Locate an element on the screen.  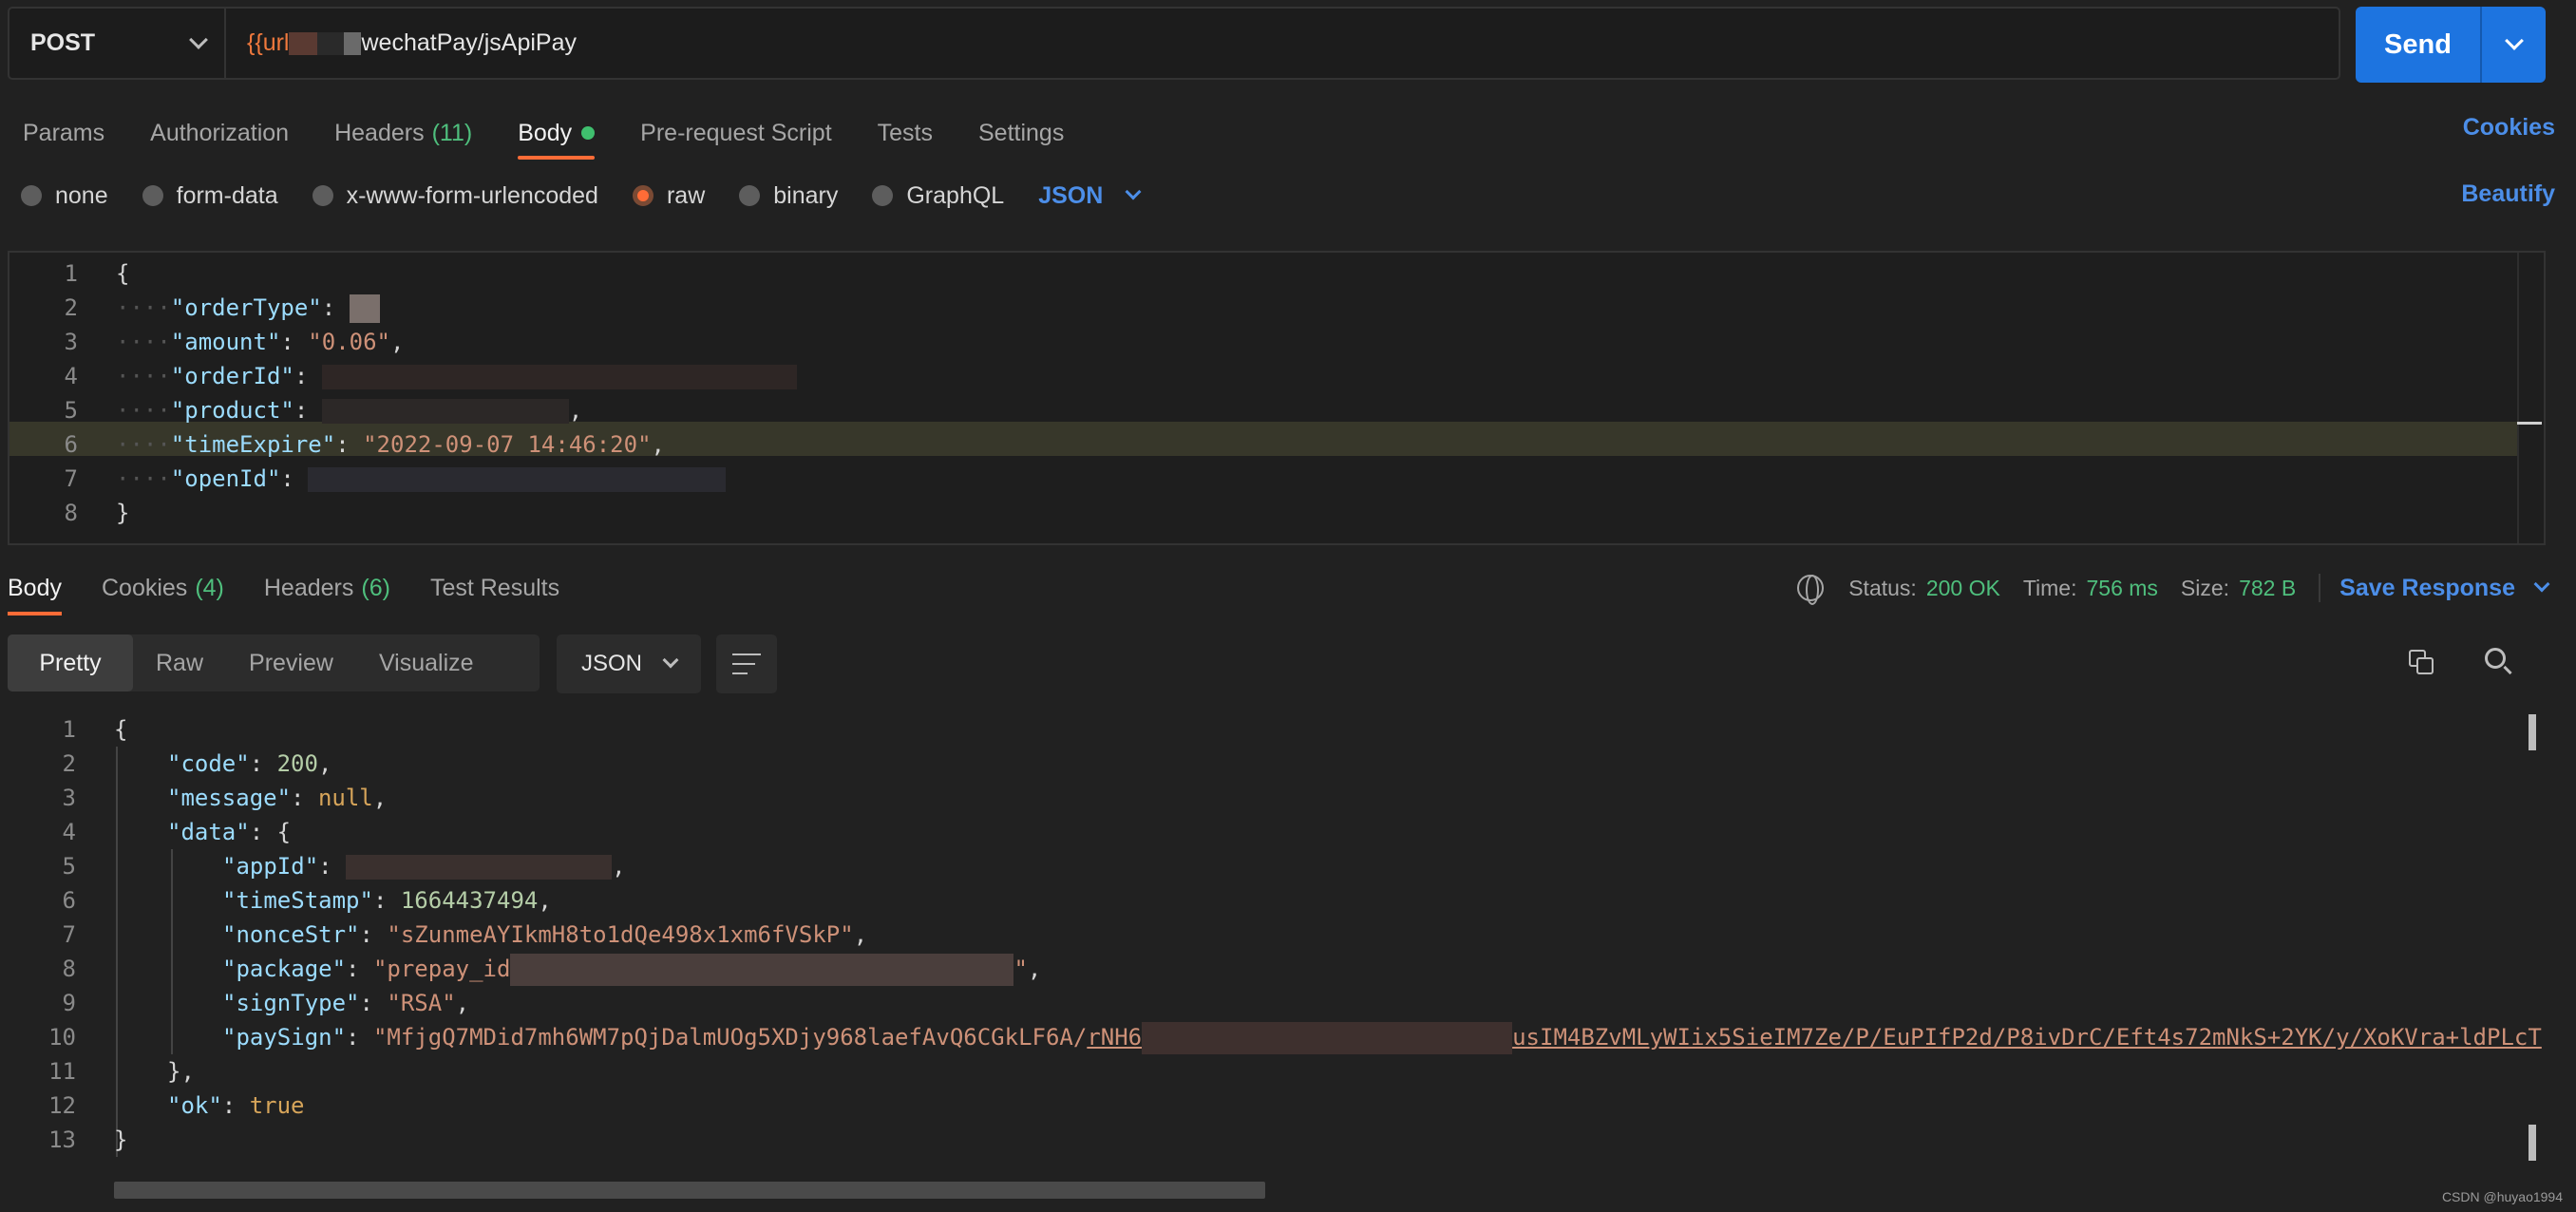
radio-graphql: GraphQL is located at coordinates (938, 196).